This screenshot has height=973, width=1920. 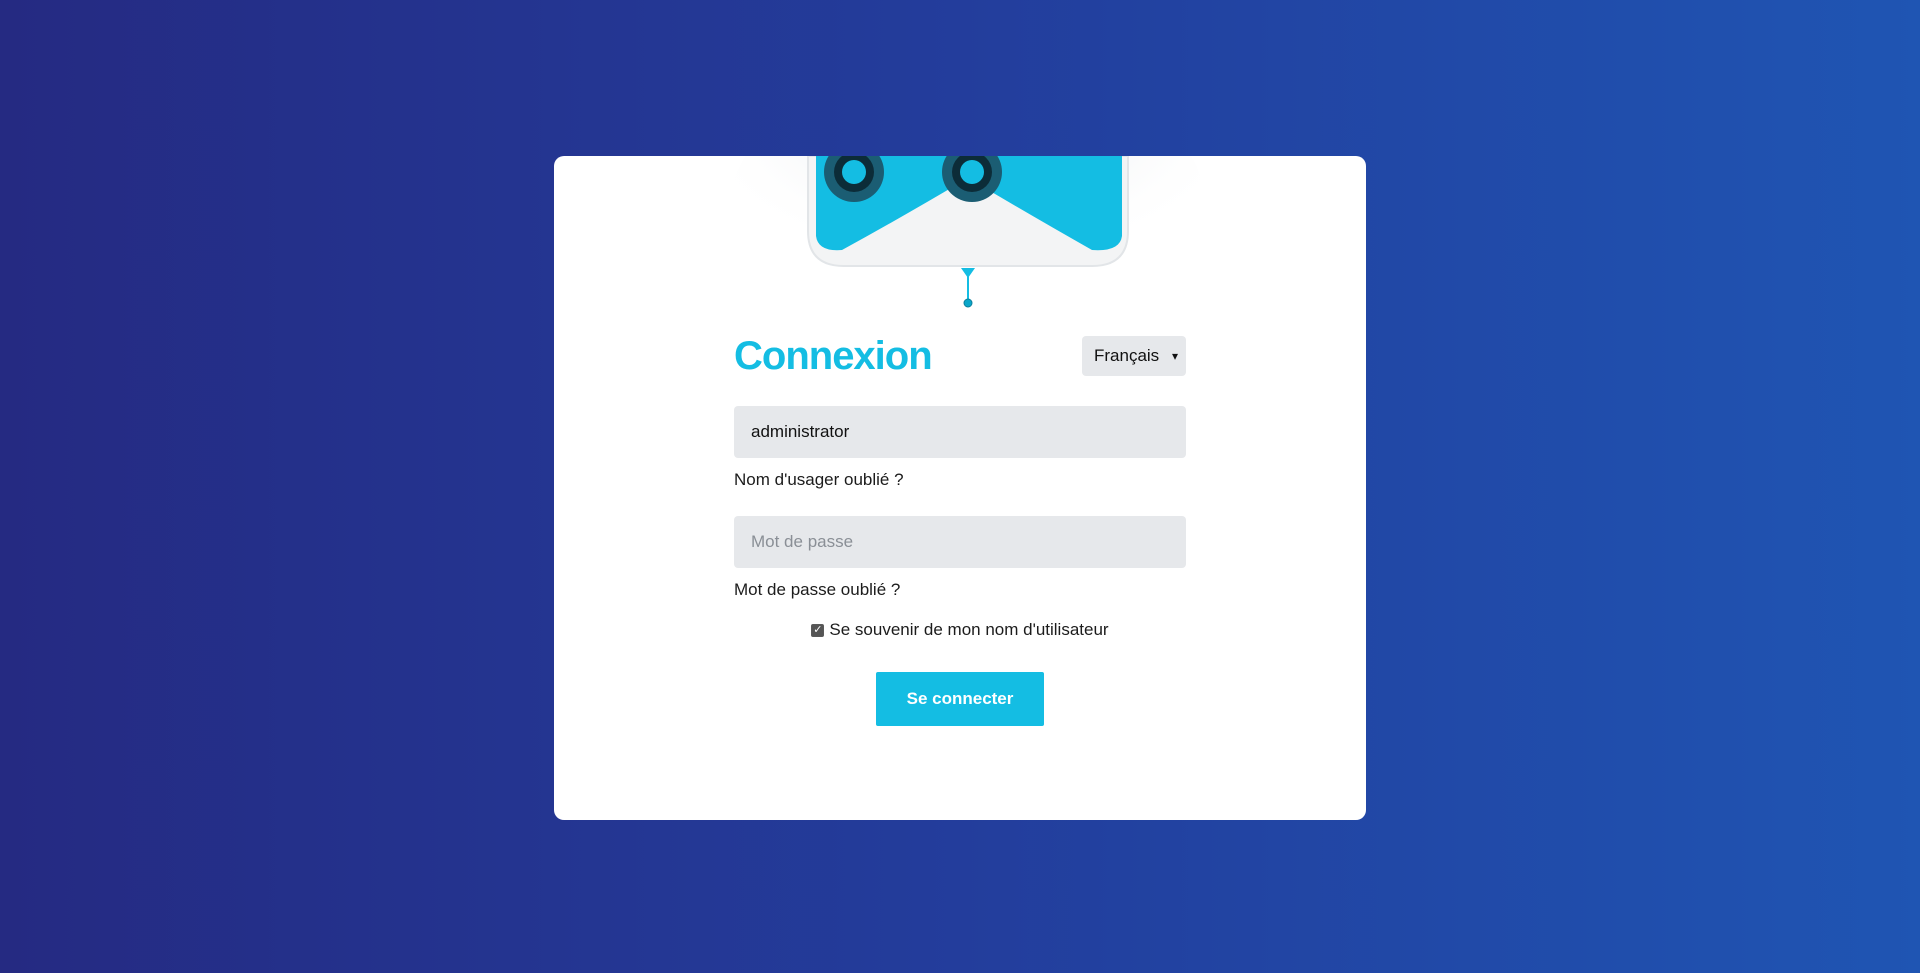 I want to click on password-input, so click(x=960, y=542).